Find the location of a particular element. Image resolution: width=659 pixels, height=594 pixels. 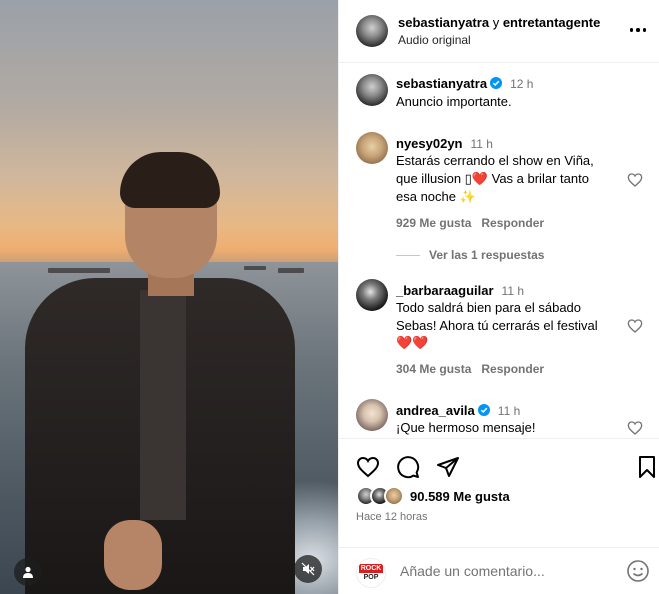

comment-meta: 304 Me gusta Responder is located at coordinates (470, 369).